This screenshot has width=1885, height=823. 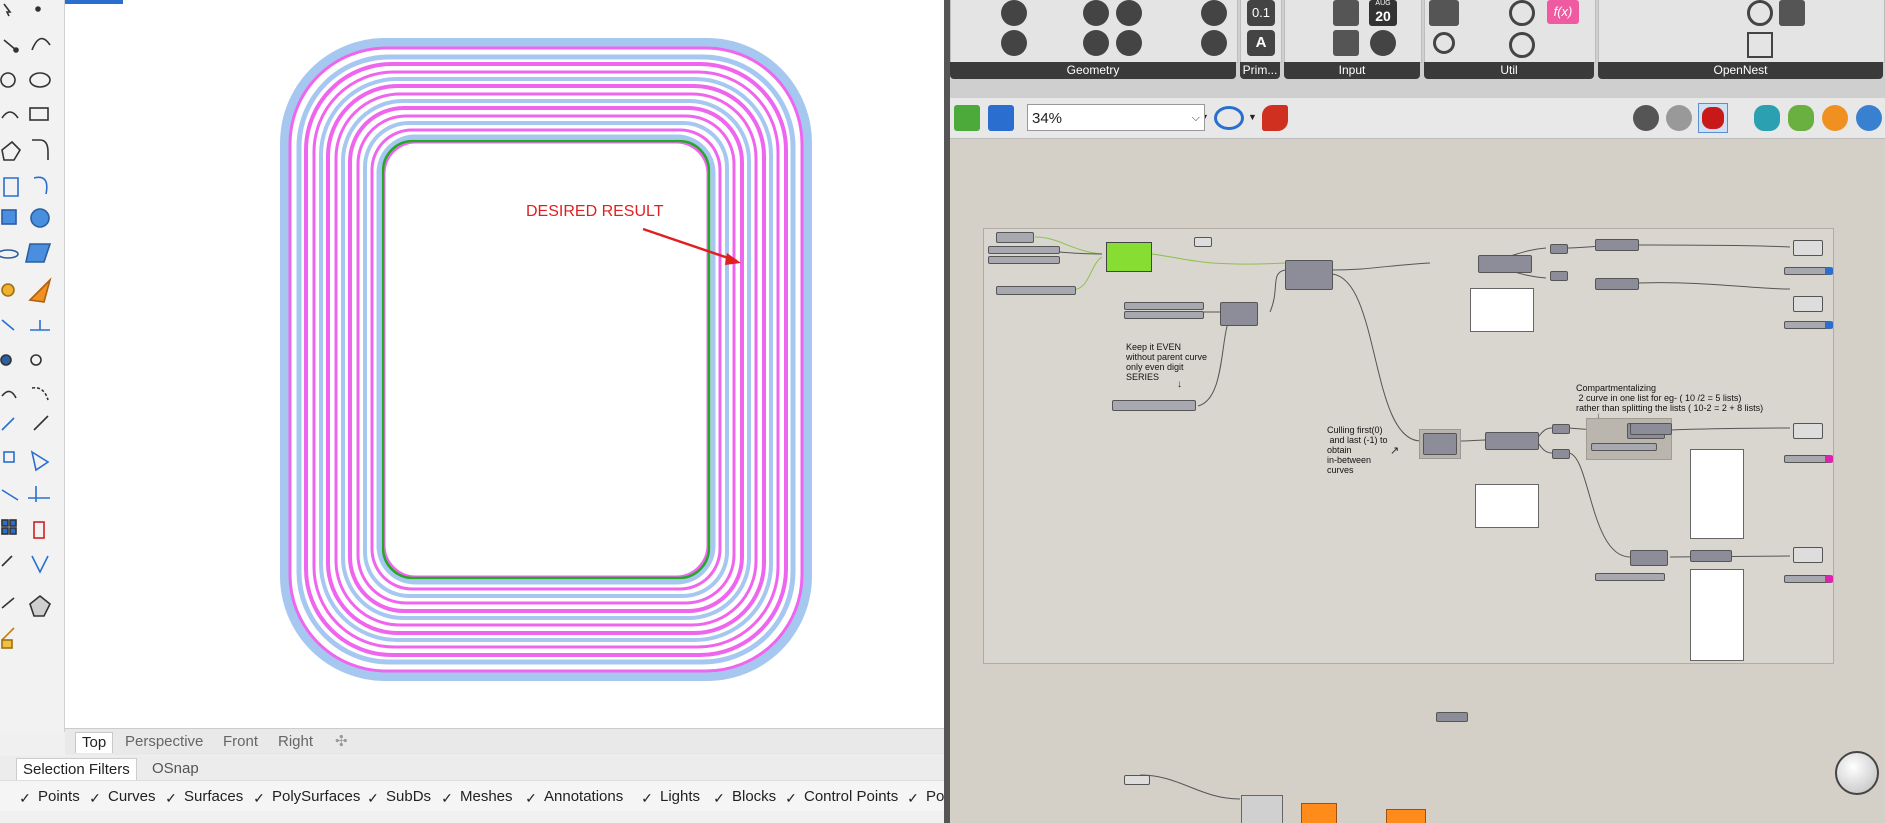 What do you see at coordinates (1116, 117) in the screenshot?
I see `zoom-dropdown: 34% ⌵` at bounding box center [1116, 117].